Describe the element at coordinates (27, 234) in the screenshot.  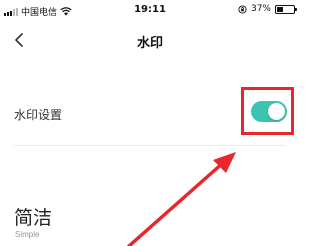
I see `style-option-subtitle: Simple` at that location.